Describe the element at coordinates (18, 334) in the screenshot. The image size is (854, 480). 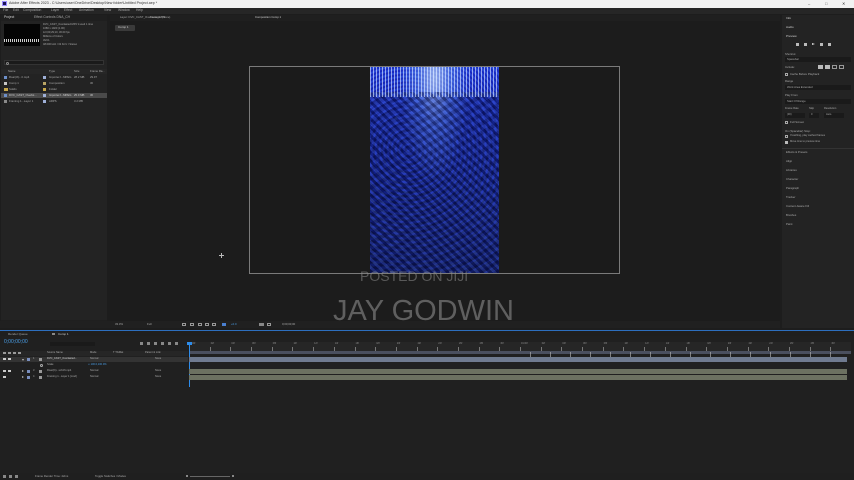
I see `tab-render-queue: Render Queue` at that location.